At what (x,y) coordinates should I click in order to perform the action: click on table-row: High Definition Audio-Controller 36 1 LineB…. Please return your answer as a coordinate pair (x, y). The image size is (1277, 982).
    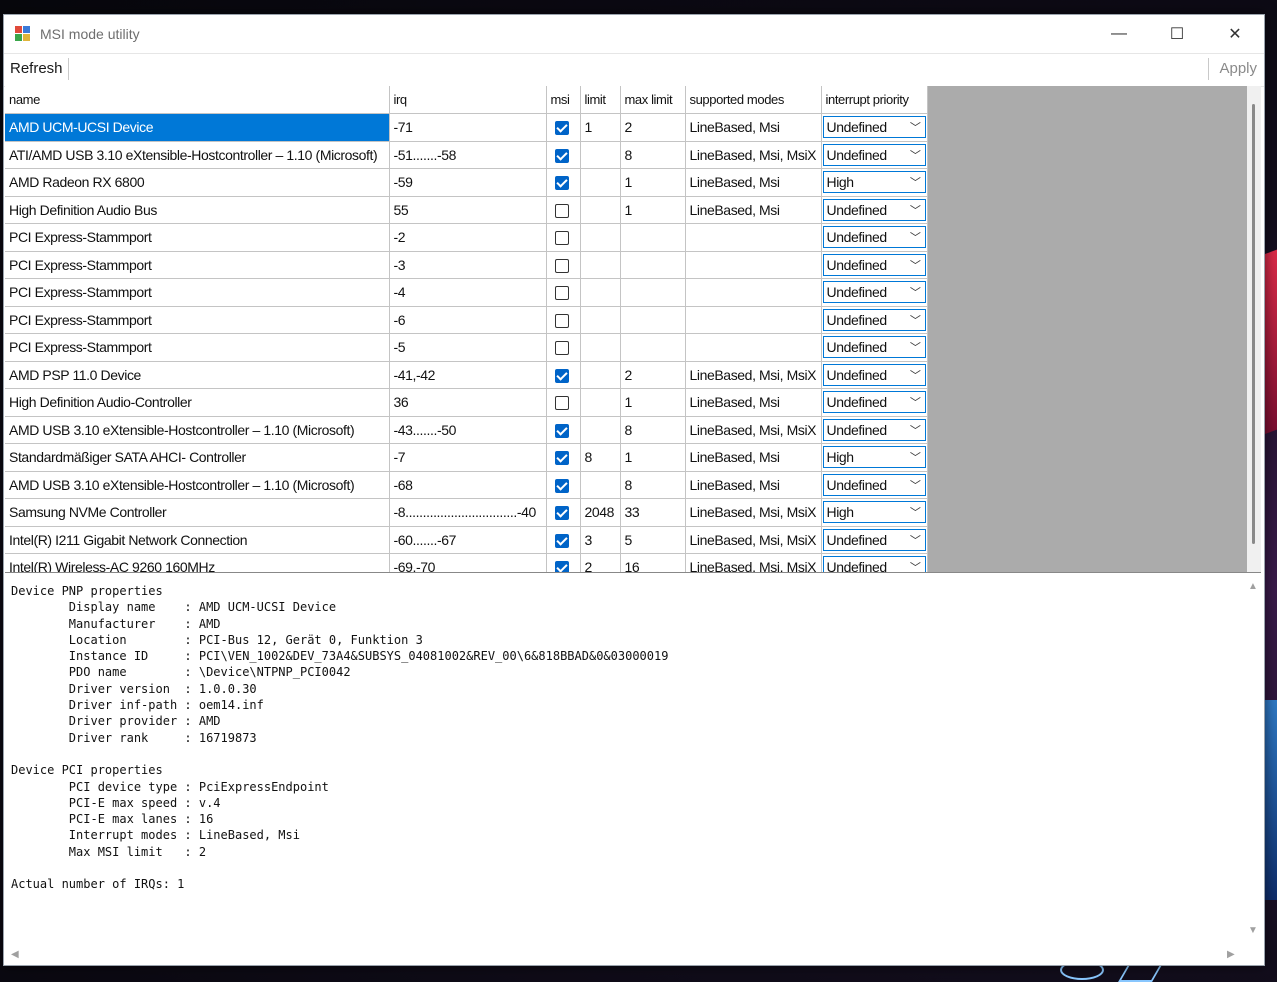
    Looking at the image, I should click on (466, 402).